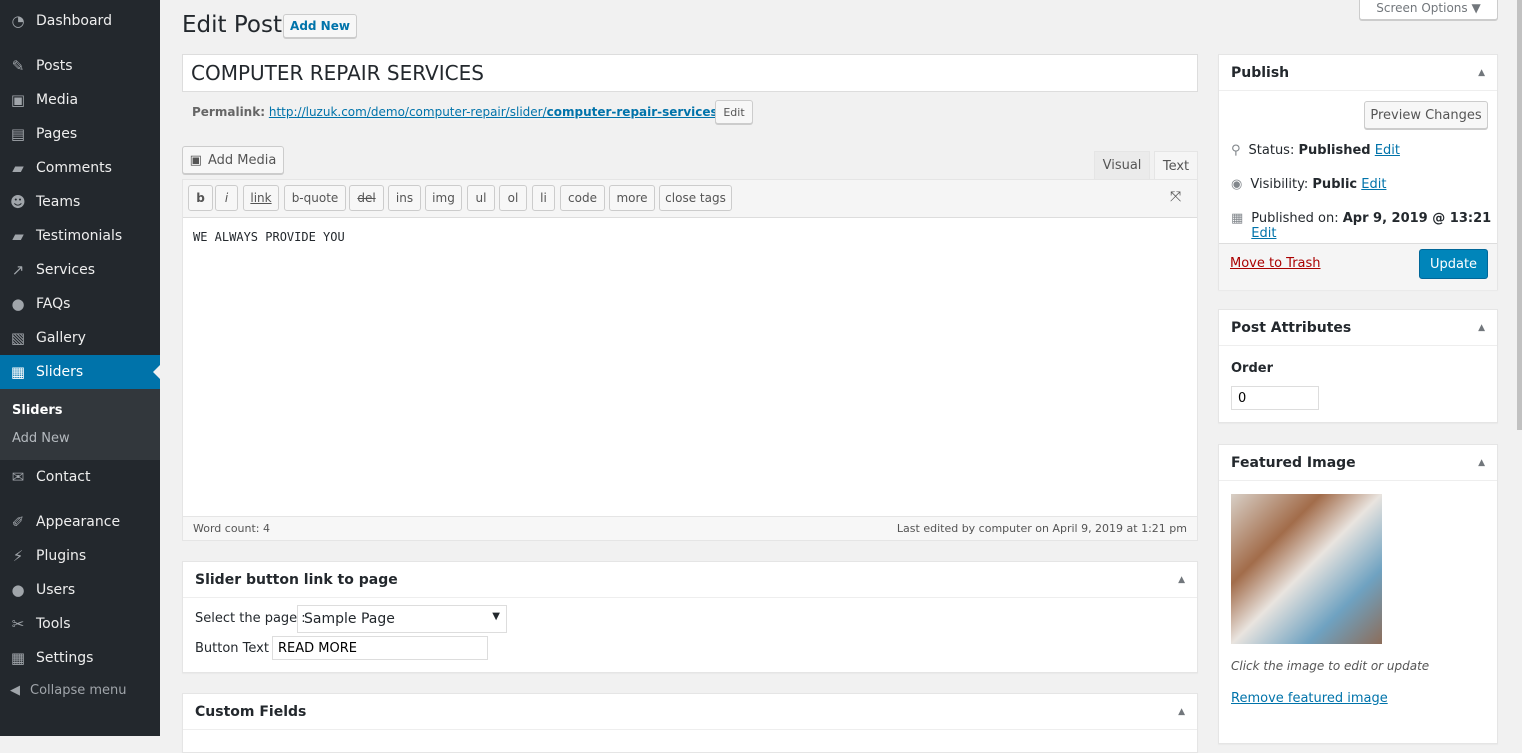 The height and width of the screenshot is (753, 1522). What do you see at coordinates (18, 477) in the screenshot?
I see `email-icon: ✉` at bounding box center [18, 477].